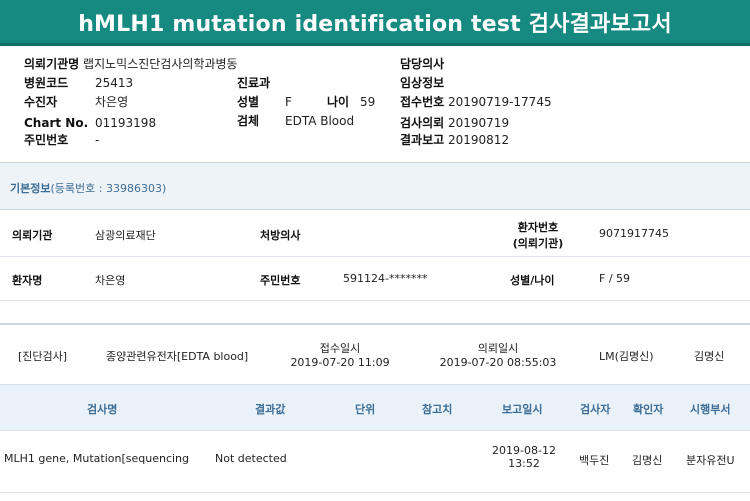 This screenshot has height=501, width=750. I want to click on age-label: 나이, so click(338, 102).